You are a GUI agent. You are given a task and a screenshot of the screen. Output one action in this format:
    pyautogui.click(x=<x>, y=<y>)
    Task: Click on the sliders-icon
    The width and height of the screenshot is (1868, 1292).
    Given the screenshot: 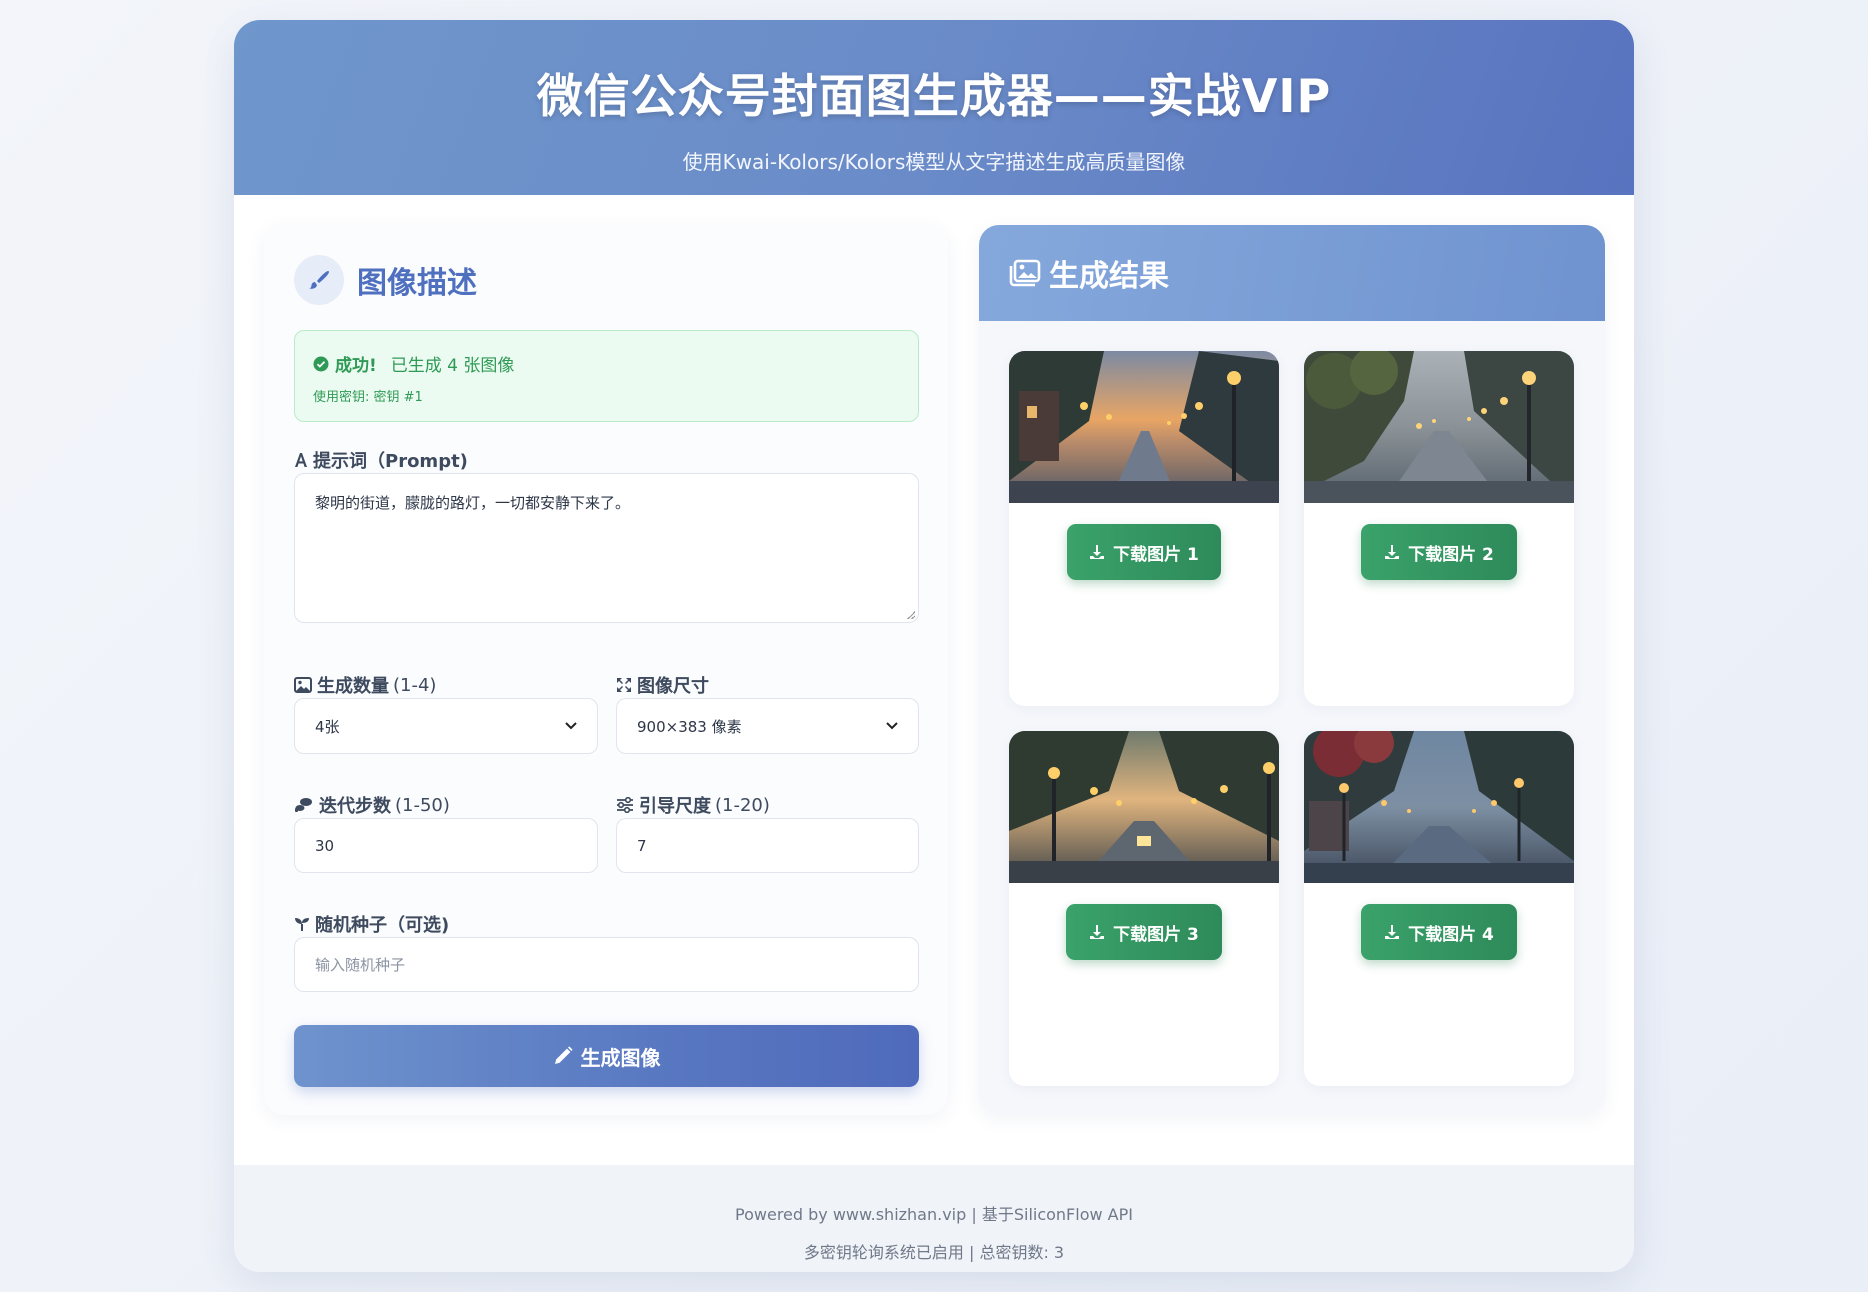 What is the action you would take?
    pyautogui.click(x=625, y=805)
    